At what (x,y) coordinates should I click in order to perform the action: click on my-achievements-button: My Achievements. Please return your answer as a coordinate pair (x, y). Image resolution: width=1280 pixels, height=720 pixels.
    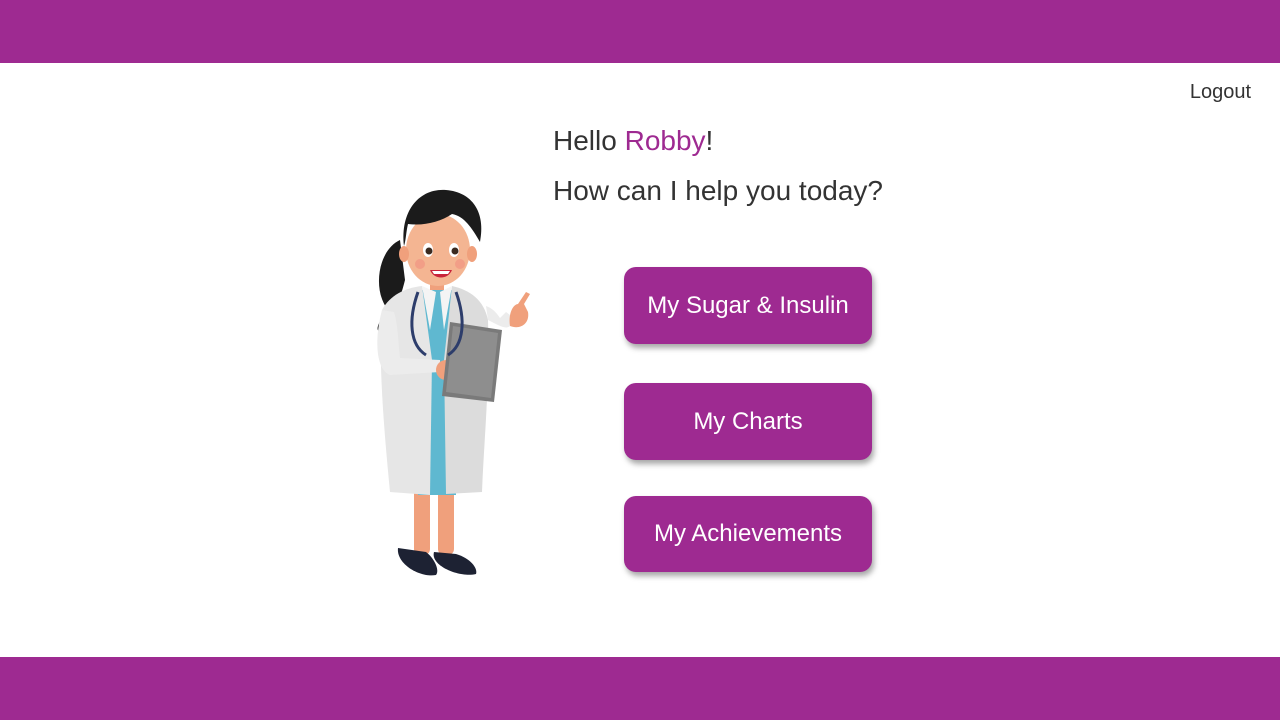
    Looking at the image, I should click on (748, 534).